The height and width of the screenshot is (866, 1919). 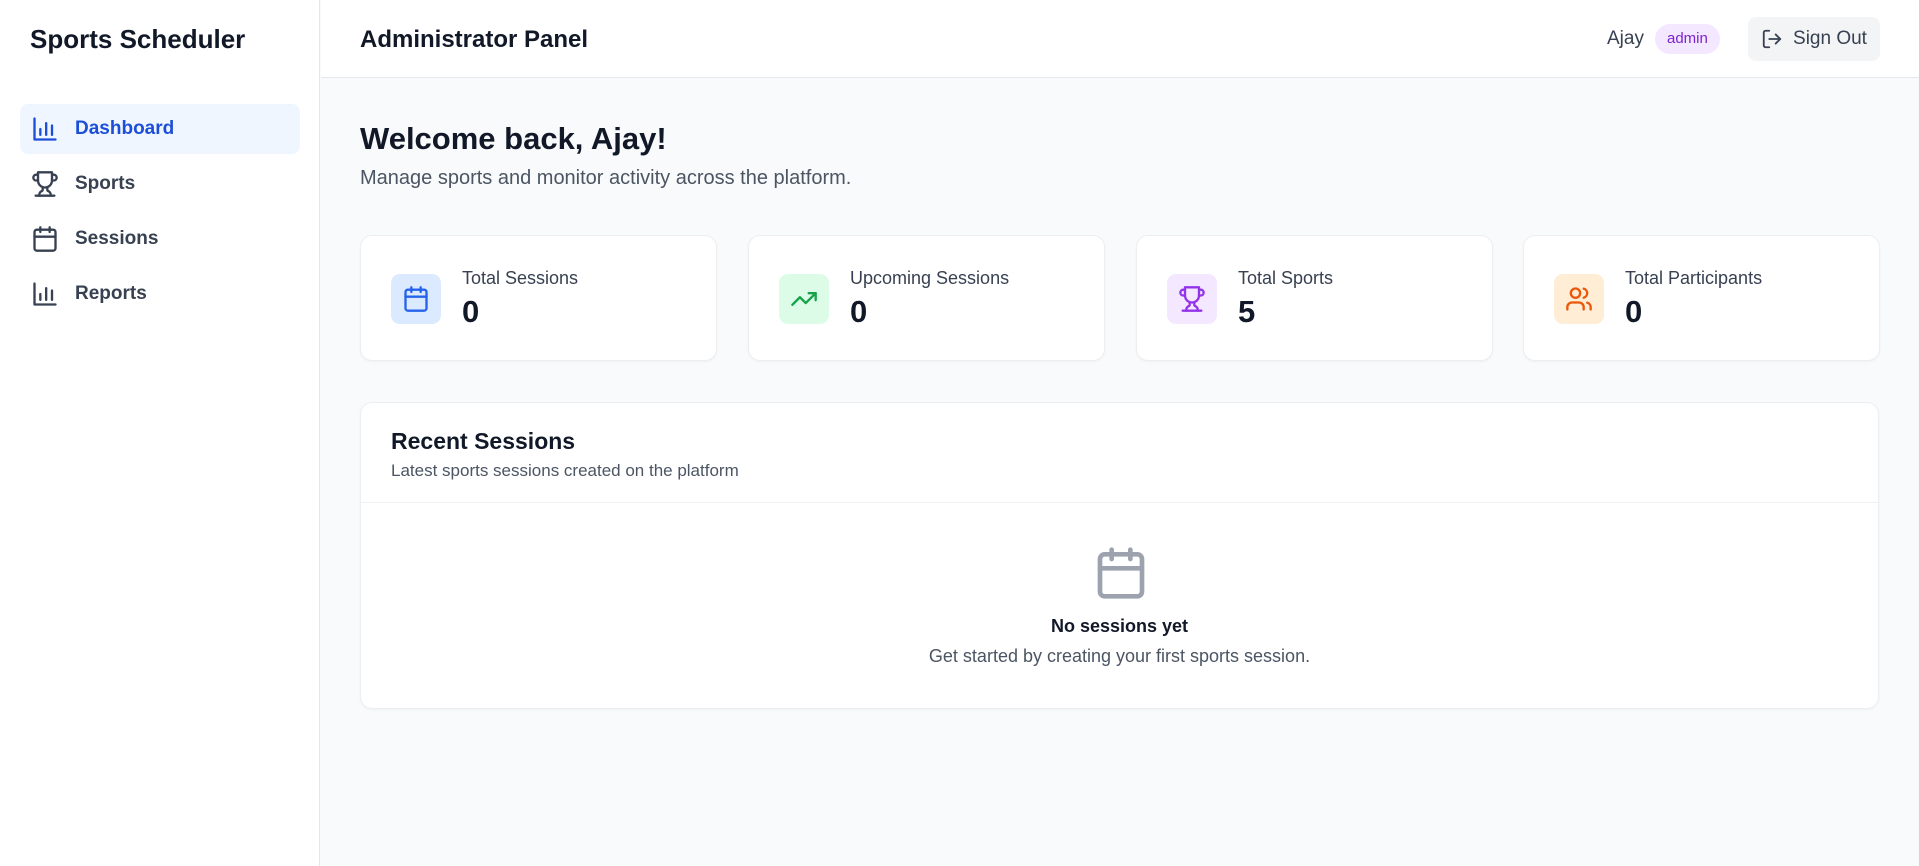 What do you see at coordinates (160, 294) in the screenshot?
I see `sidebar-item-reports: Reports` at bounding box center [160, 294].